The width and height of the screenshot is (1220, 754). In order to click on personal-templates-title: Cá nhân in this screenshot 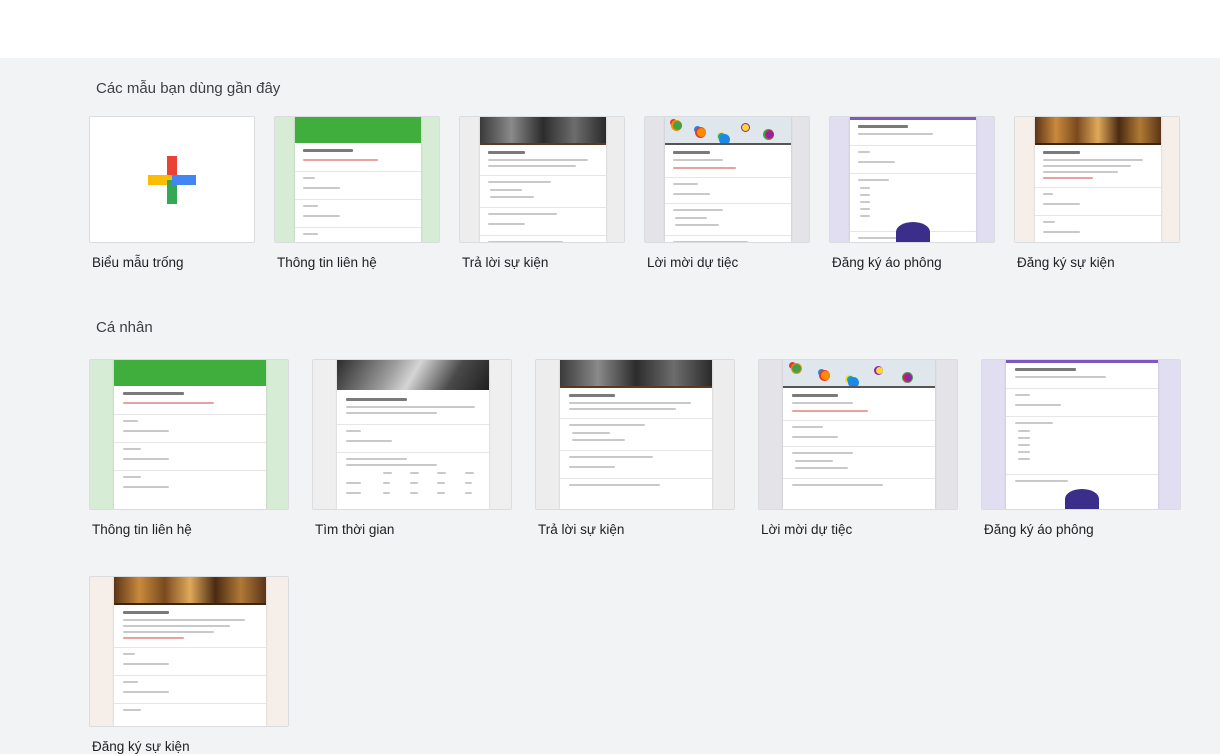, I will do `click(124, 327)`.